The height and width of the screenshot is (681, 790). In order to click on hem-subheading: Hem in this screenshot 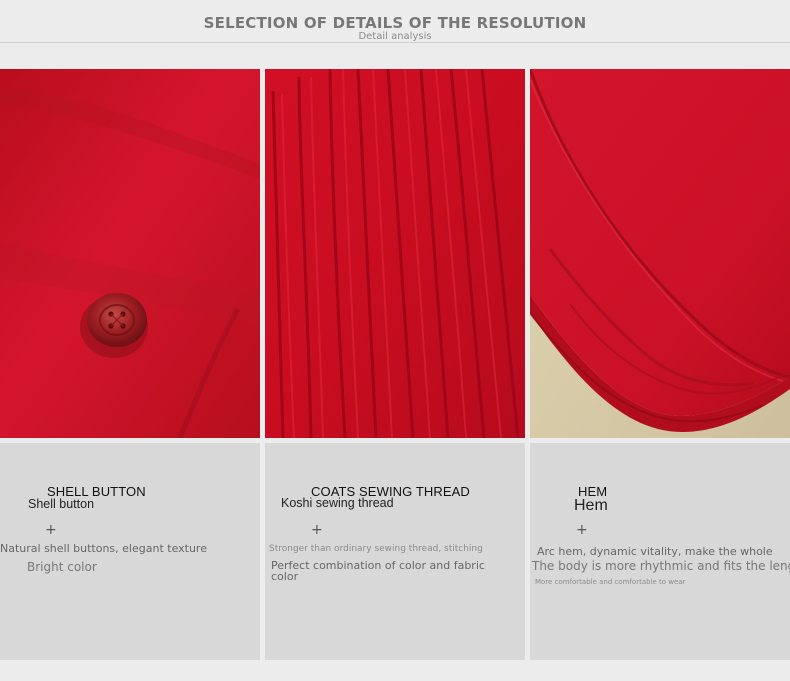, I will do `click(591, 505)`.